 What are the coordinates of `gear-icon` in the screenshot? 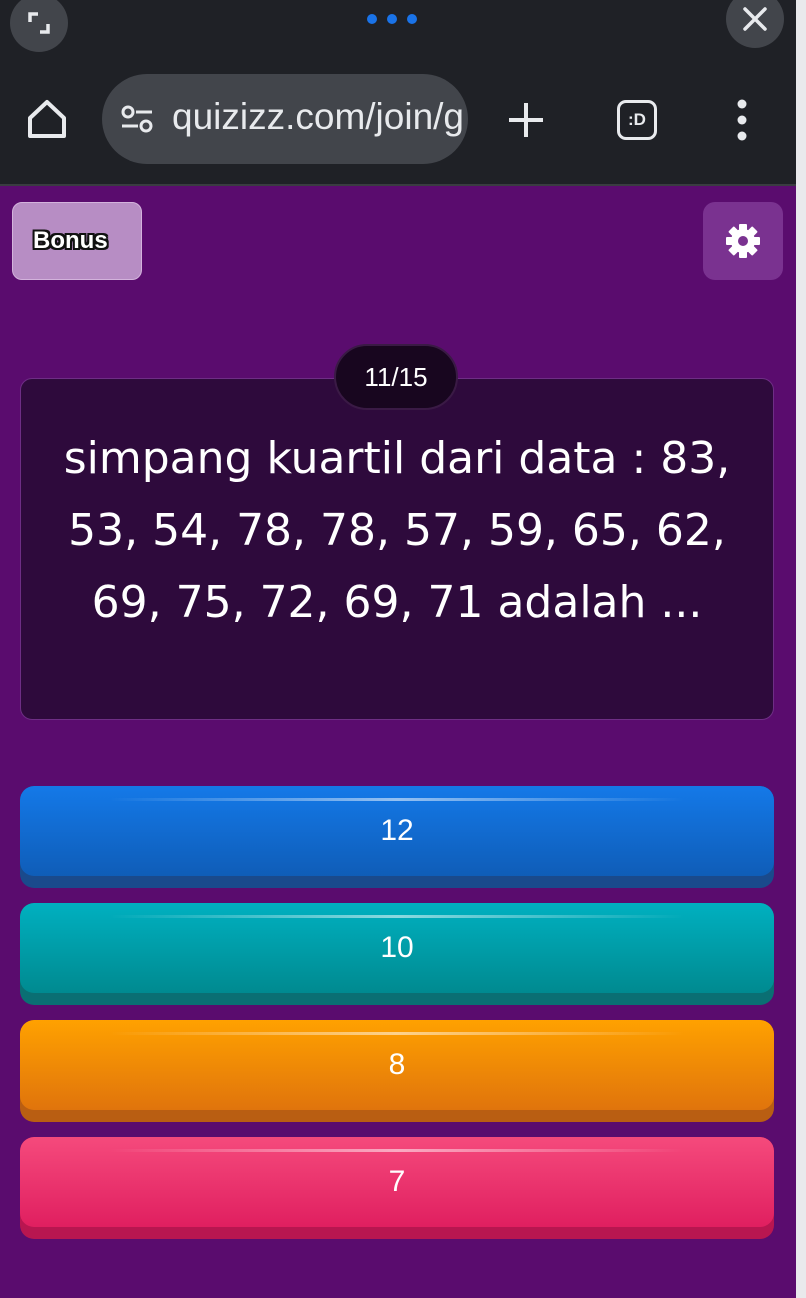 It's located at (743, 241).